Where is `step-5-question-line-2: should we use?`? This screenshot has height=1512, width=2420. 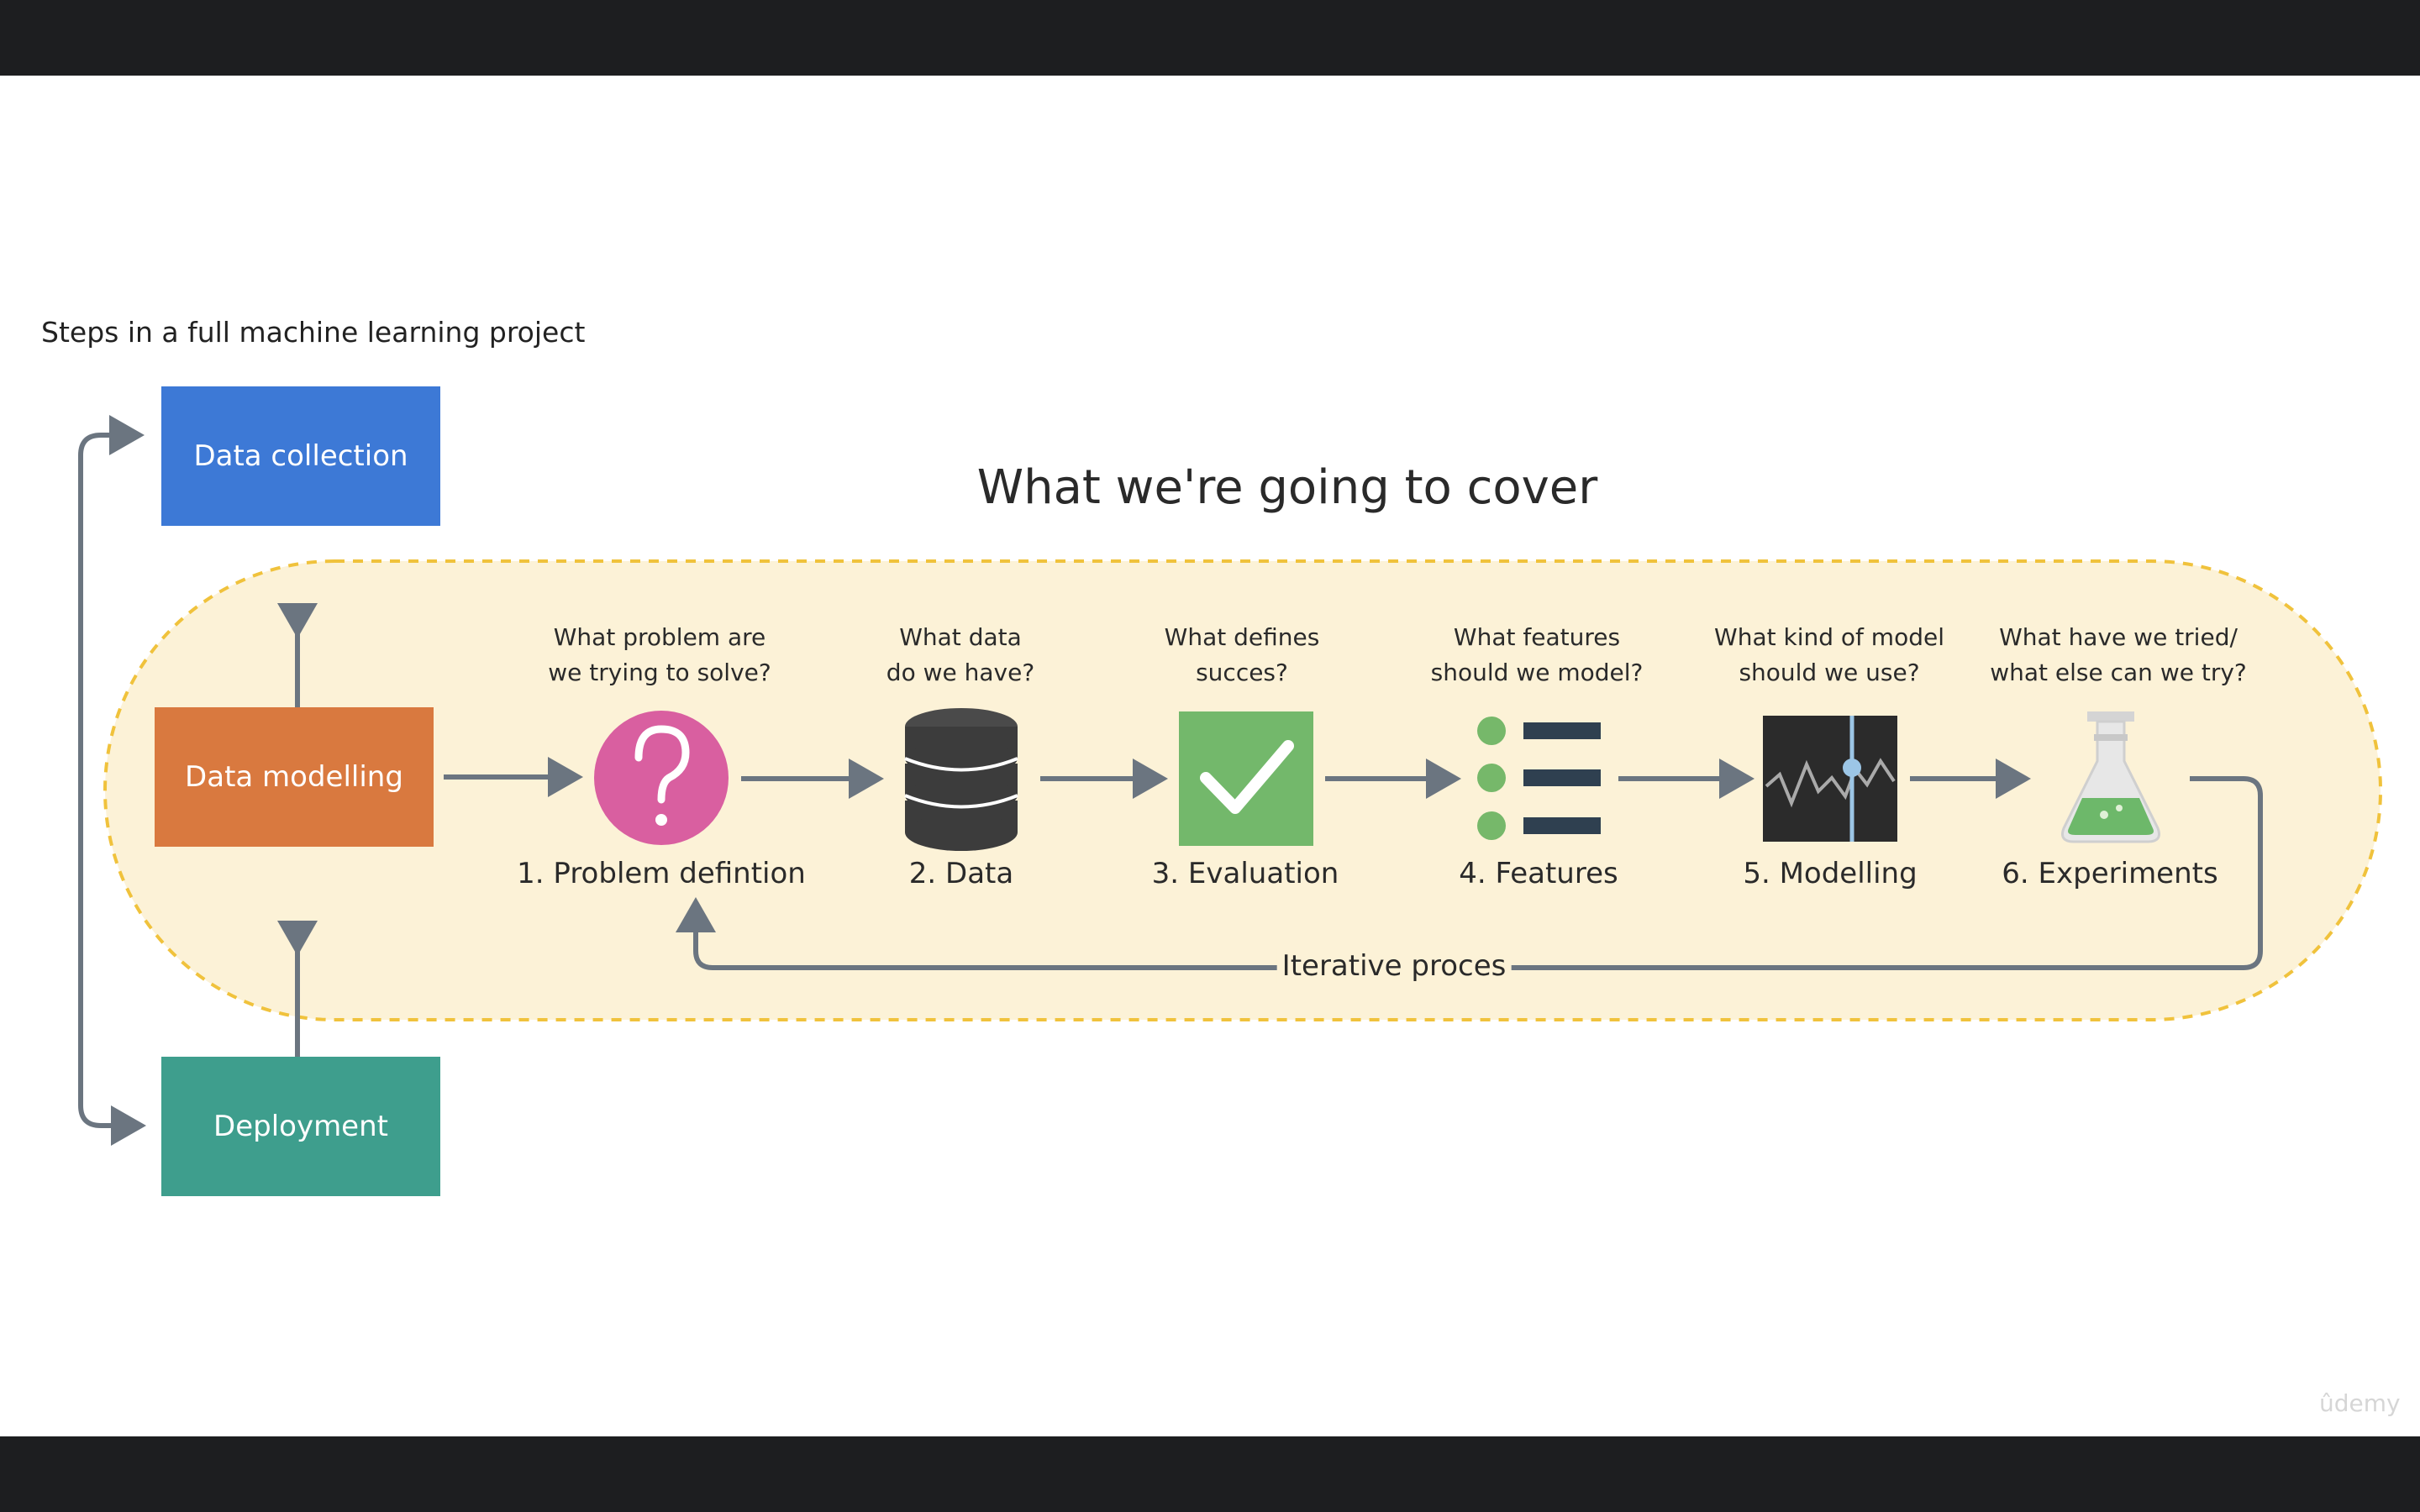 step-5-question-line-2: should we use? is located at coordinates (1829, 672).